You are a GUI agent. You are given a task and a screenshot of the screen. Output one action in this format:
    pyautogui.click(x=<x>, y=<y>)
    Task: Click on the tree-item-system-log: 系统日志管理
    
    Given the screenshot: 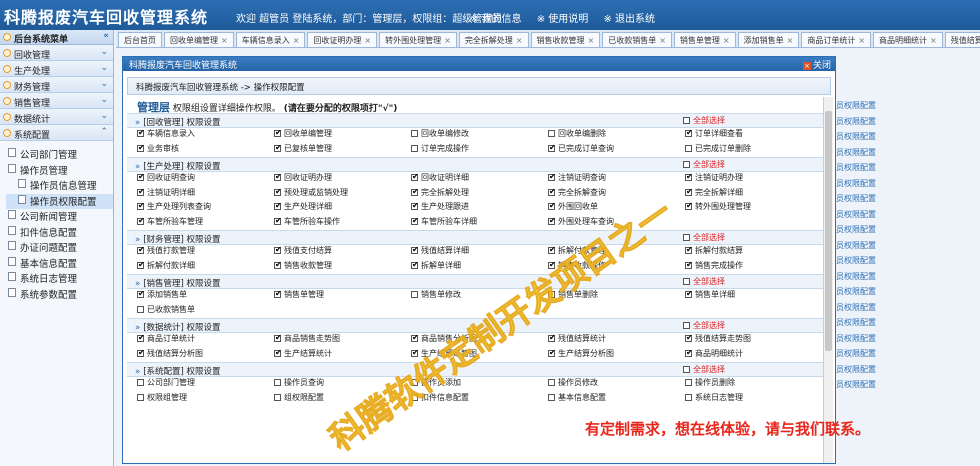 What is the action you would take?
    pyautogui.click(x=59, y=279)
    